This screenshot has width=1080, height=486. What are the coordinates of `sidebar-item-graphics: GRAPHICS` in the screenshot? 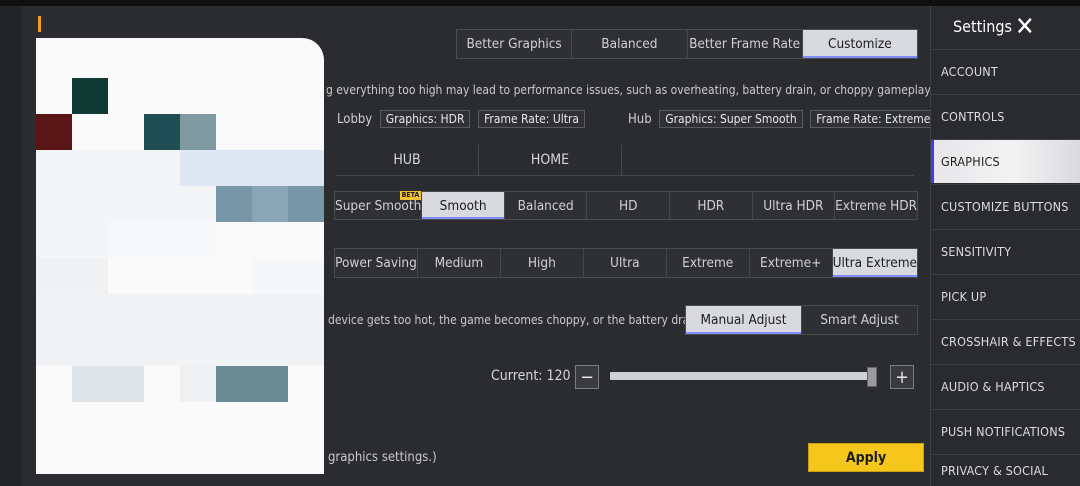 It's located at (1005, 161).